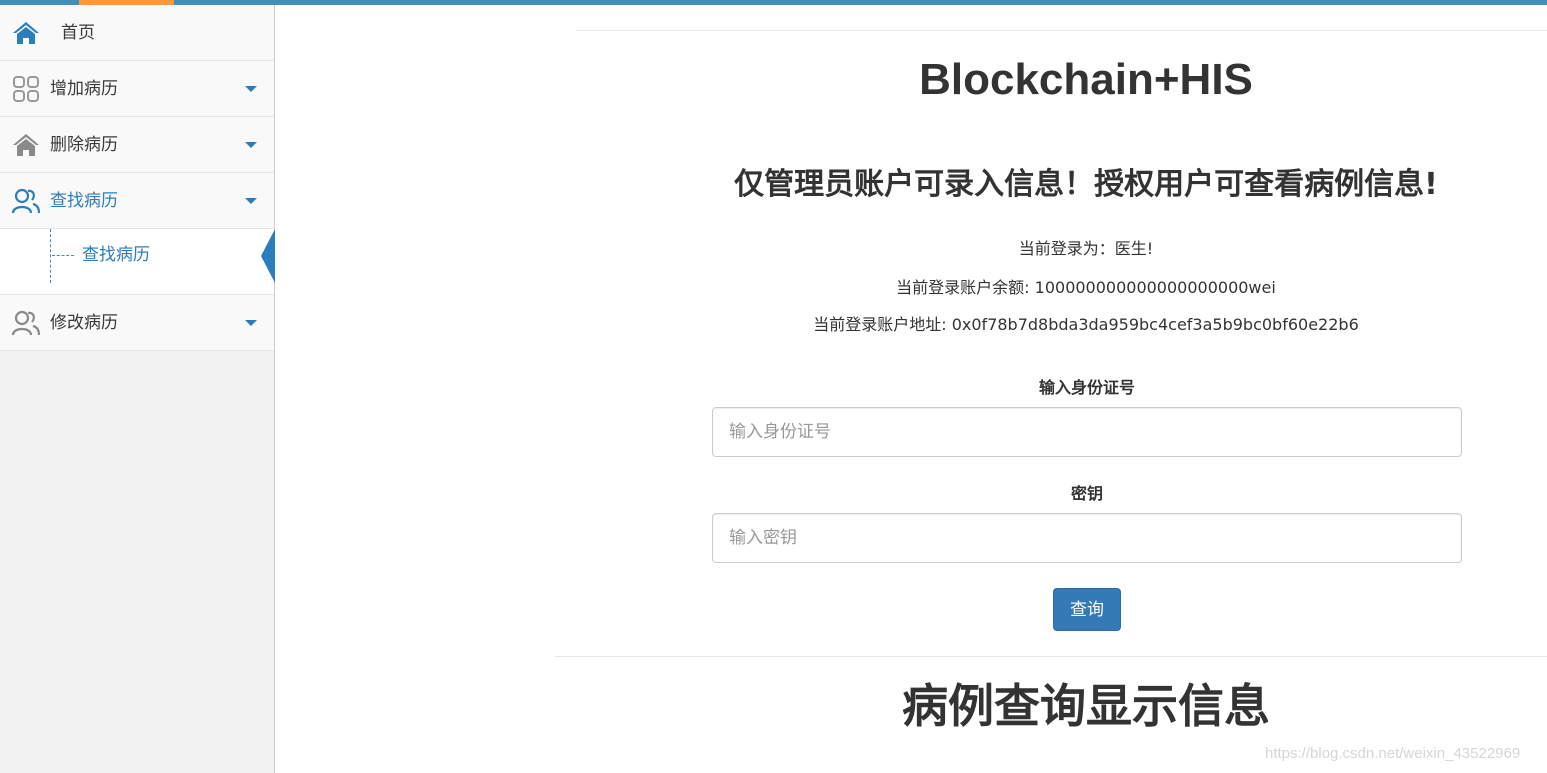 The height and width of the screenshot is (773, 1547). Describe the element at coordinates (78, 33) in the screenshot. I see `sidebar-item-label: 首页` at that location.